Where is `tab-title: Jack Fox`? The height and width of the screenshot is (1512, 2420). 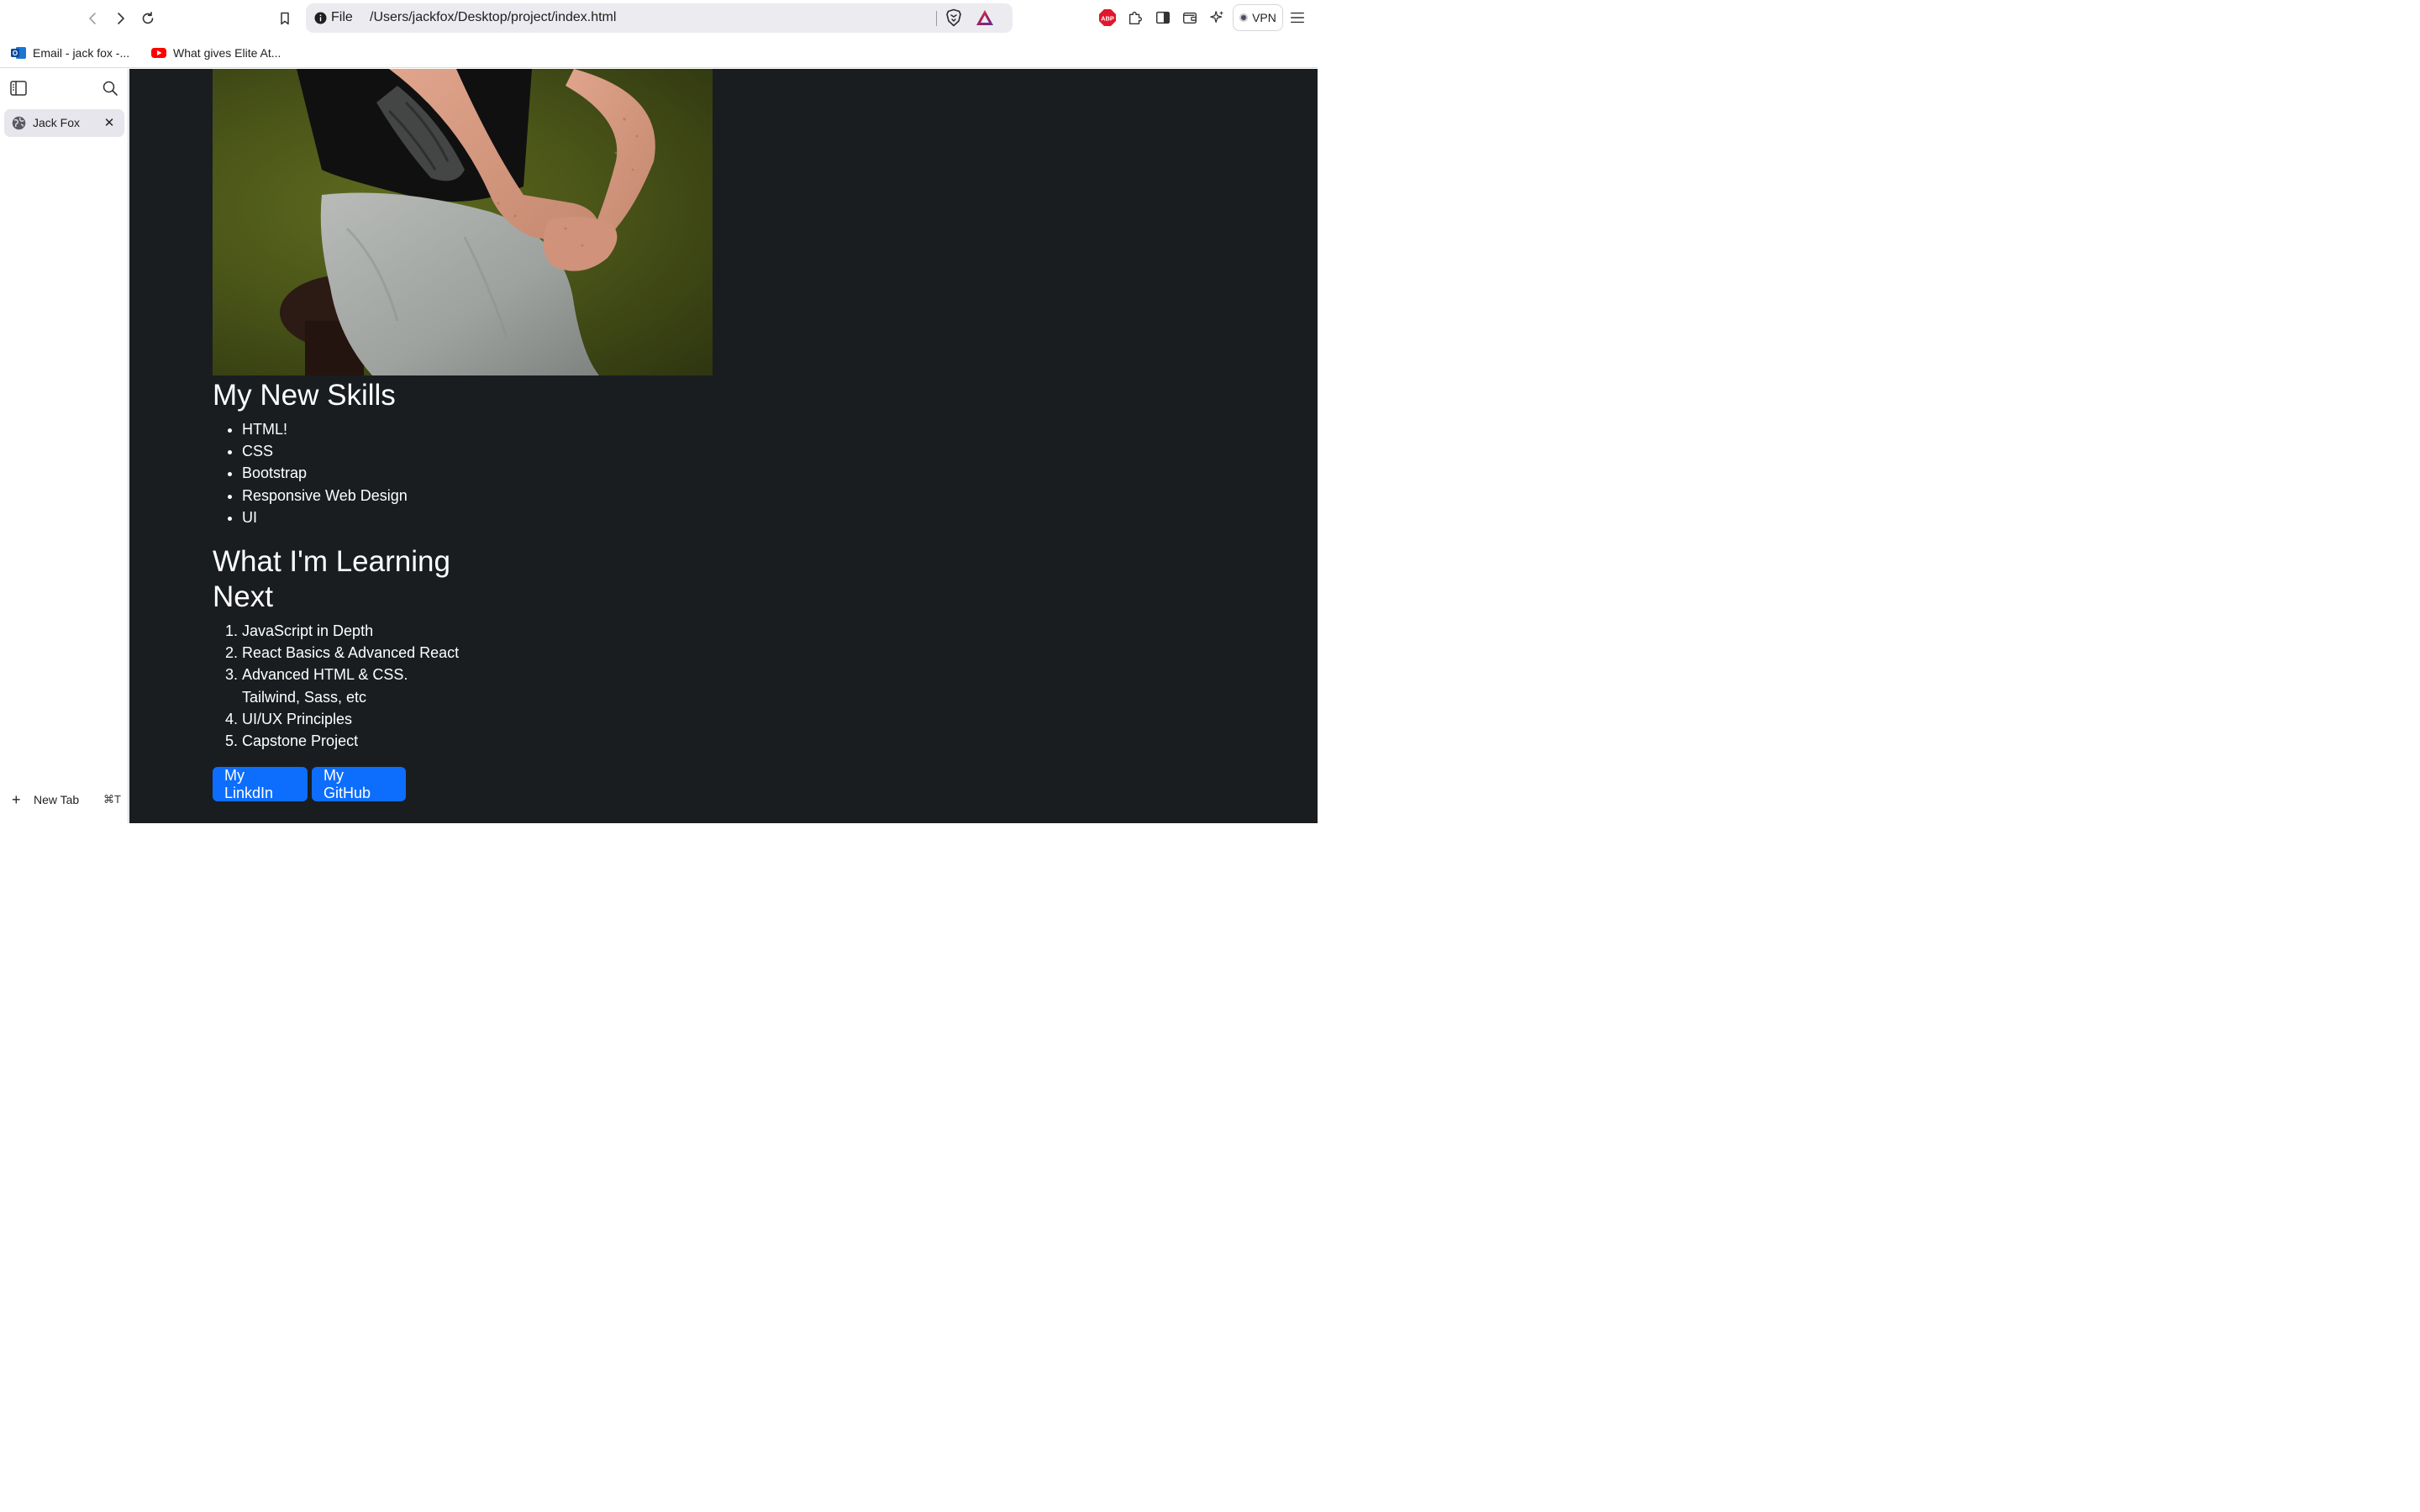 tab-title: Jack Fox is located at coordinates (56, 122).